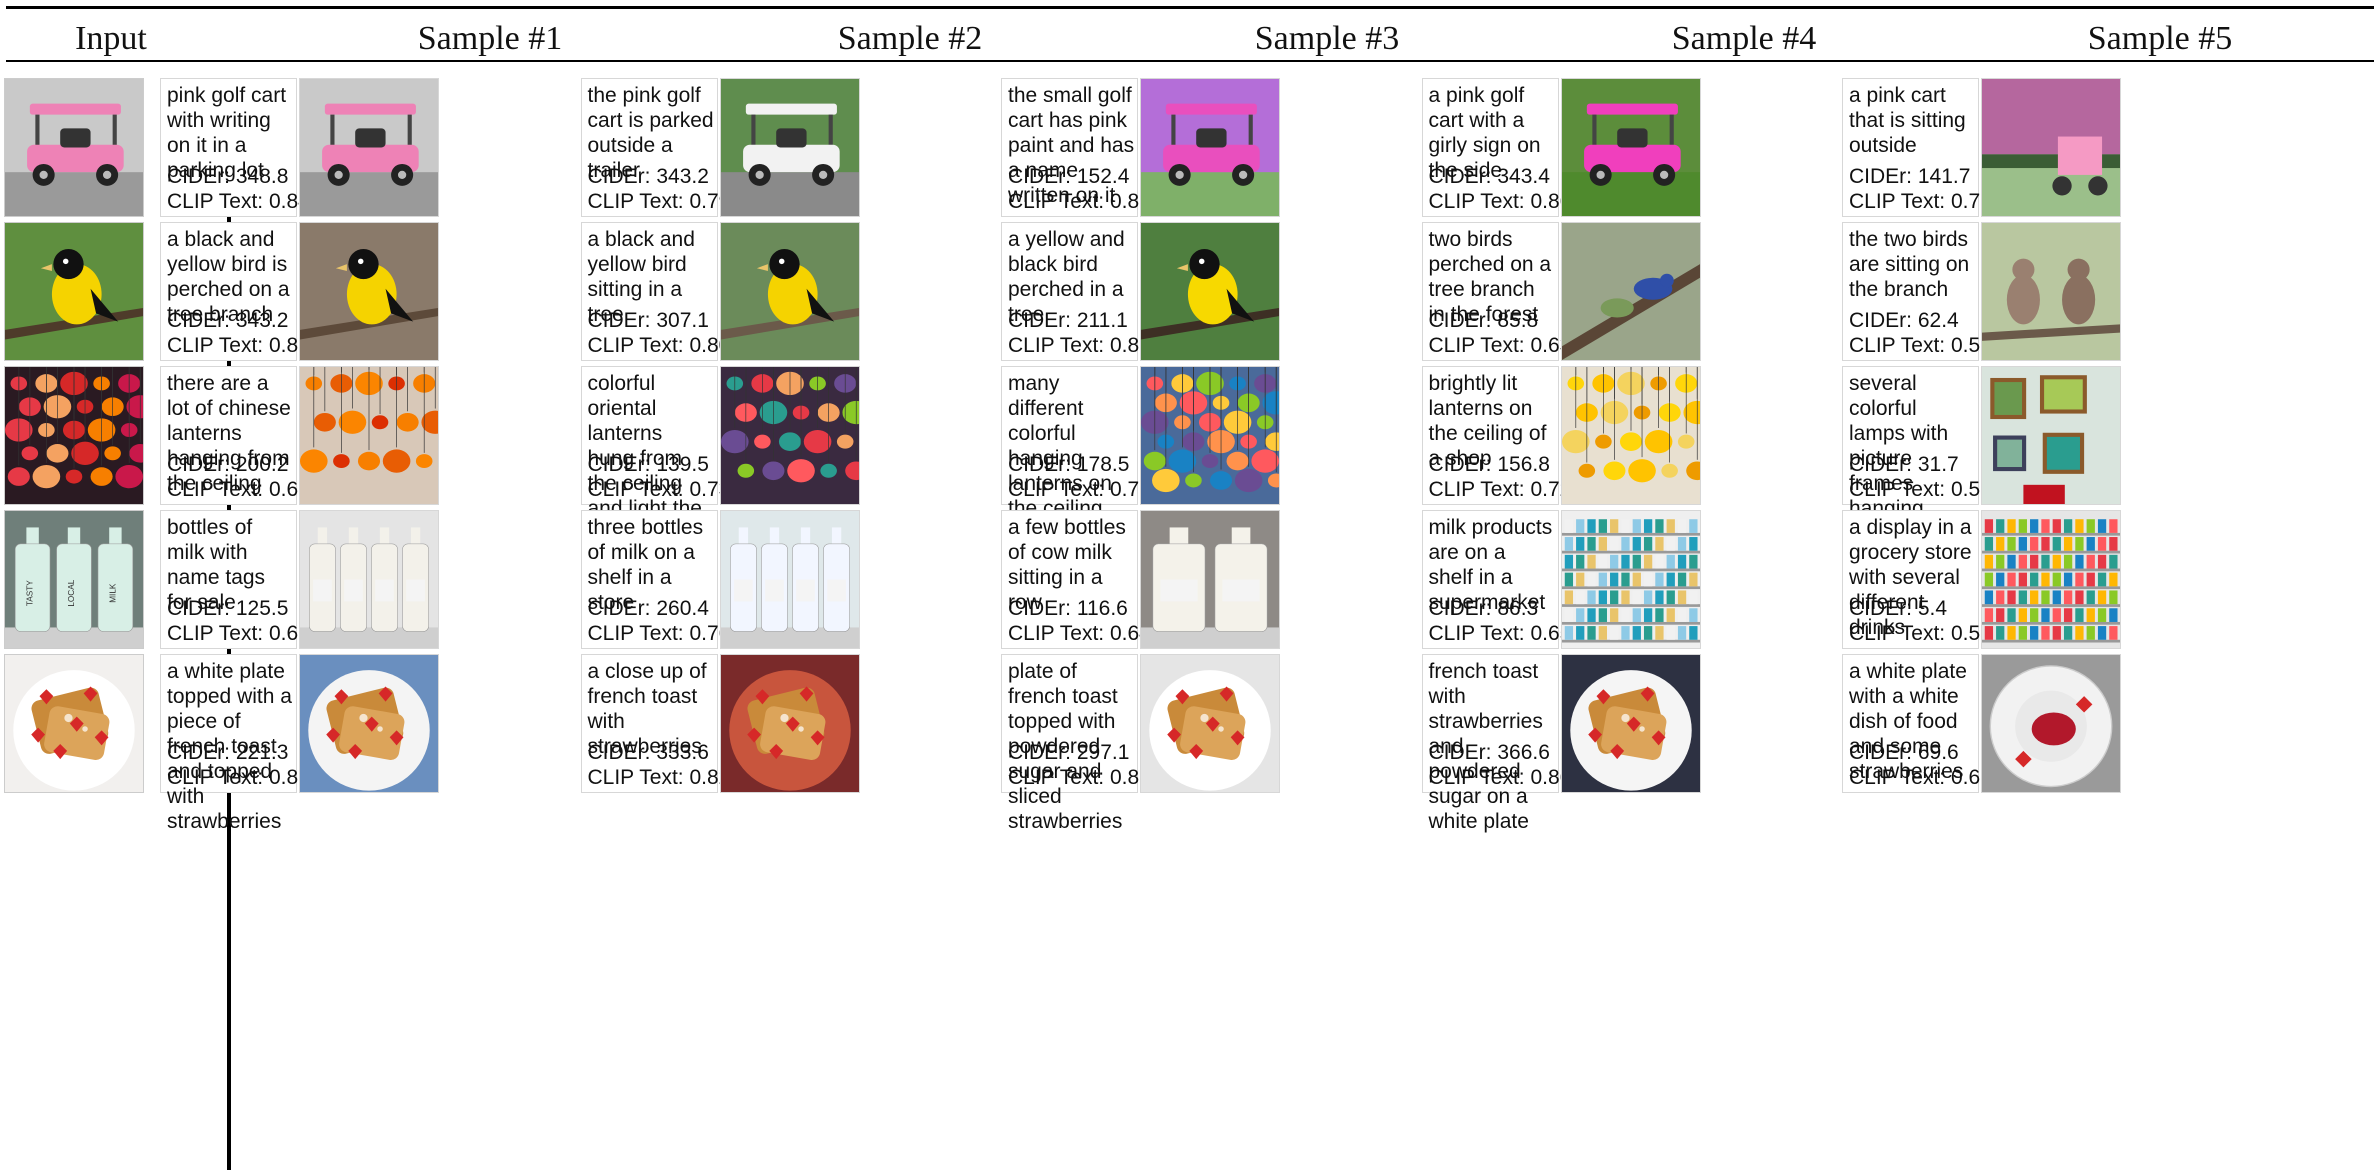 This screenshot has width=2380, height=1170. I want to click on cider-value: 211.1, so click(1102, 320).